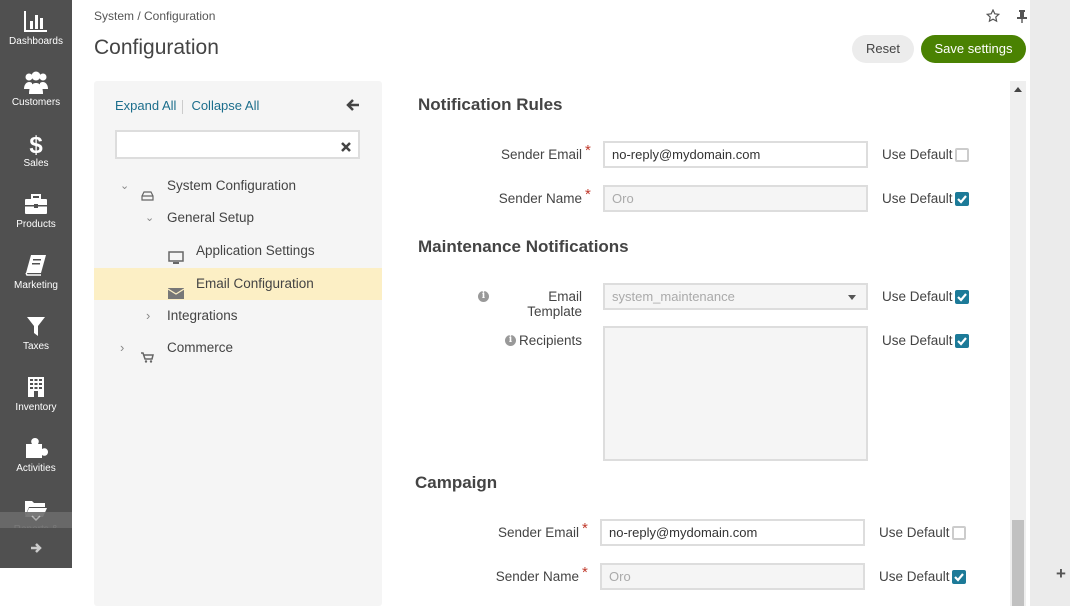  I want to click on nav-inventory: Inventory, so click(36, 396).